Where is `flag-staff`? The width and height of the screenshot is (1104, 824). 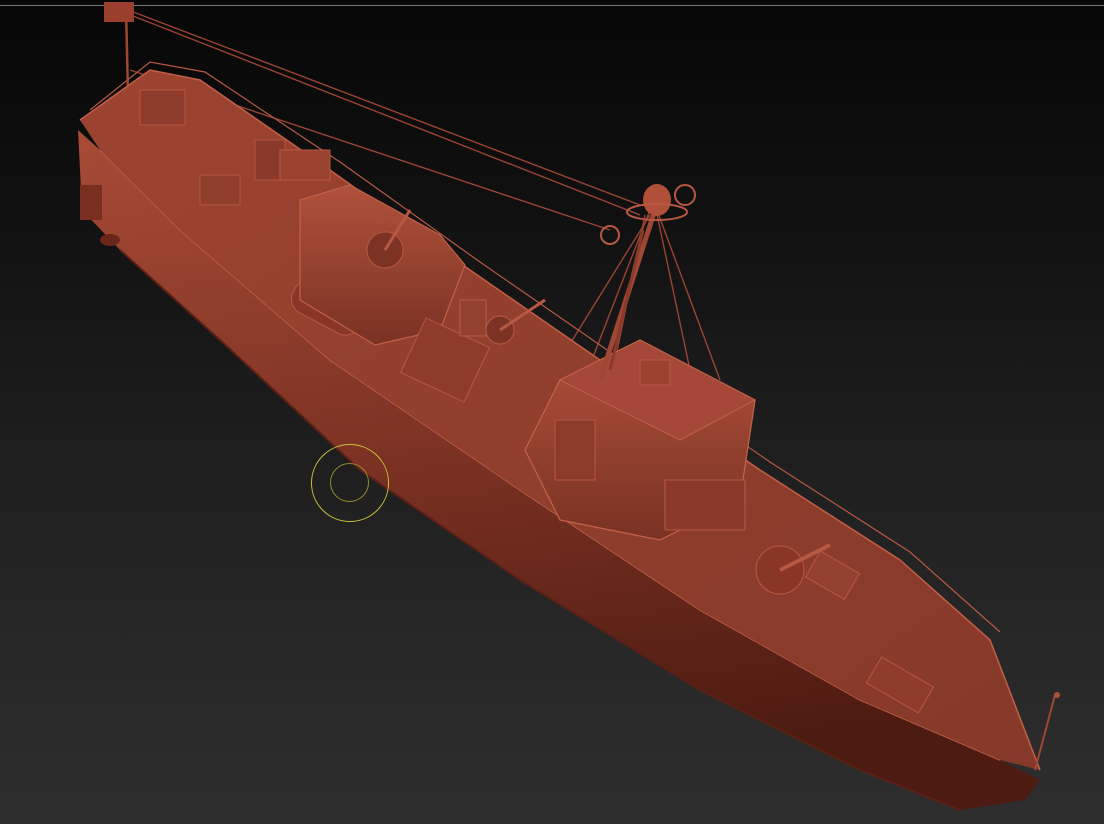 flag-staff is located at coordinates (119, 49).